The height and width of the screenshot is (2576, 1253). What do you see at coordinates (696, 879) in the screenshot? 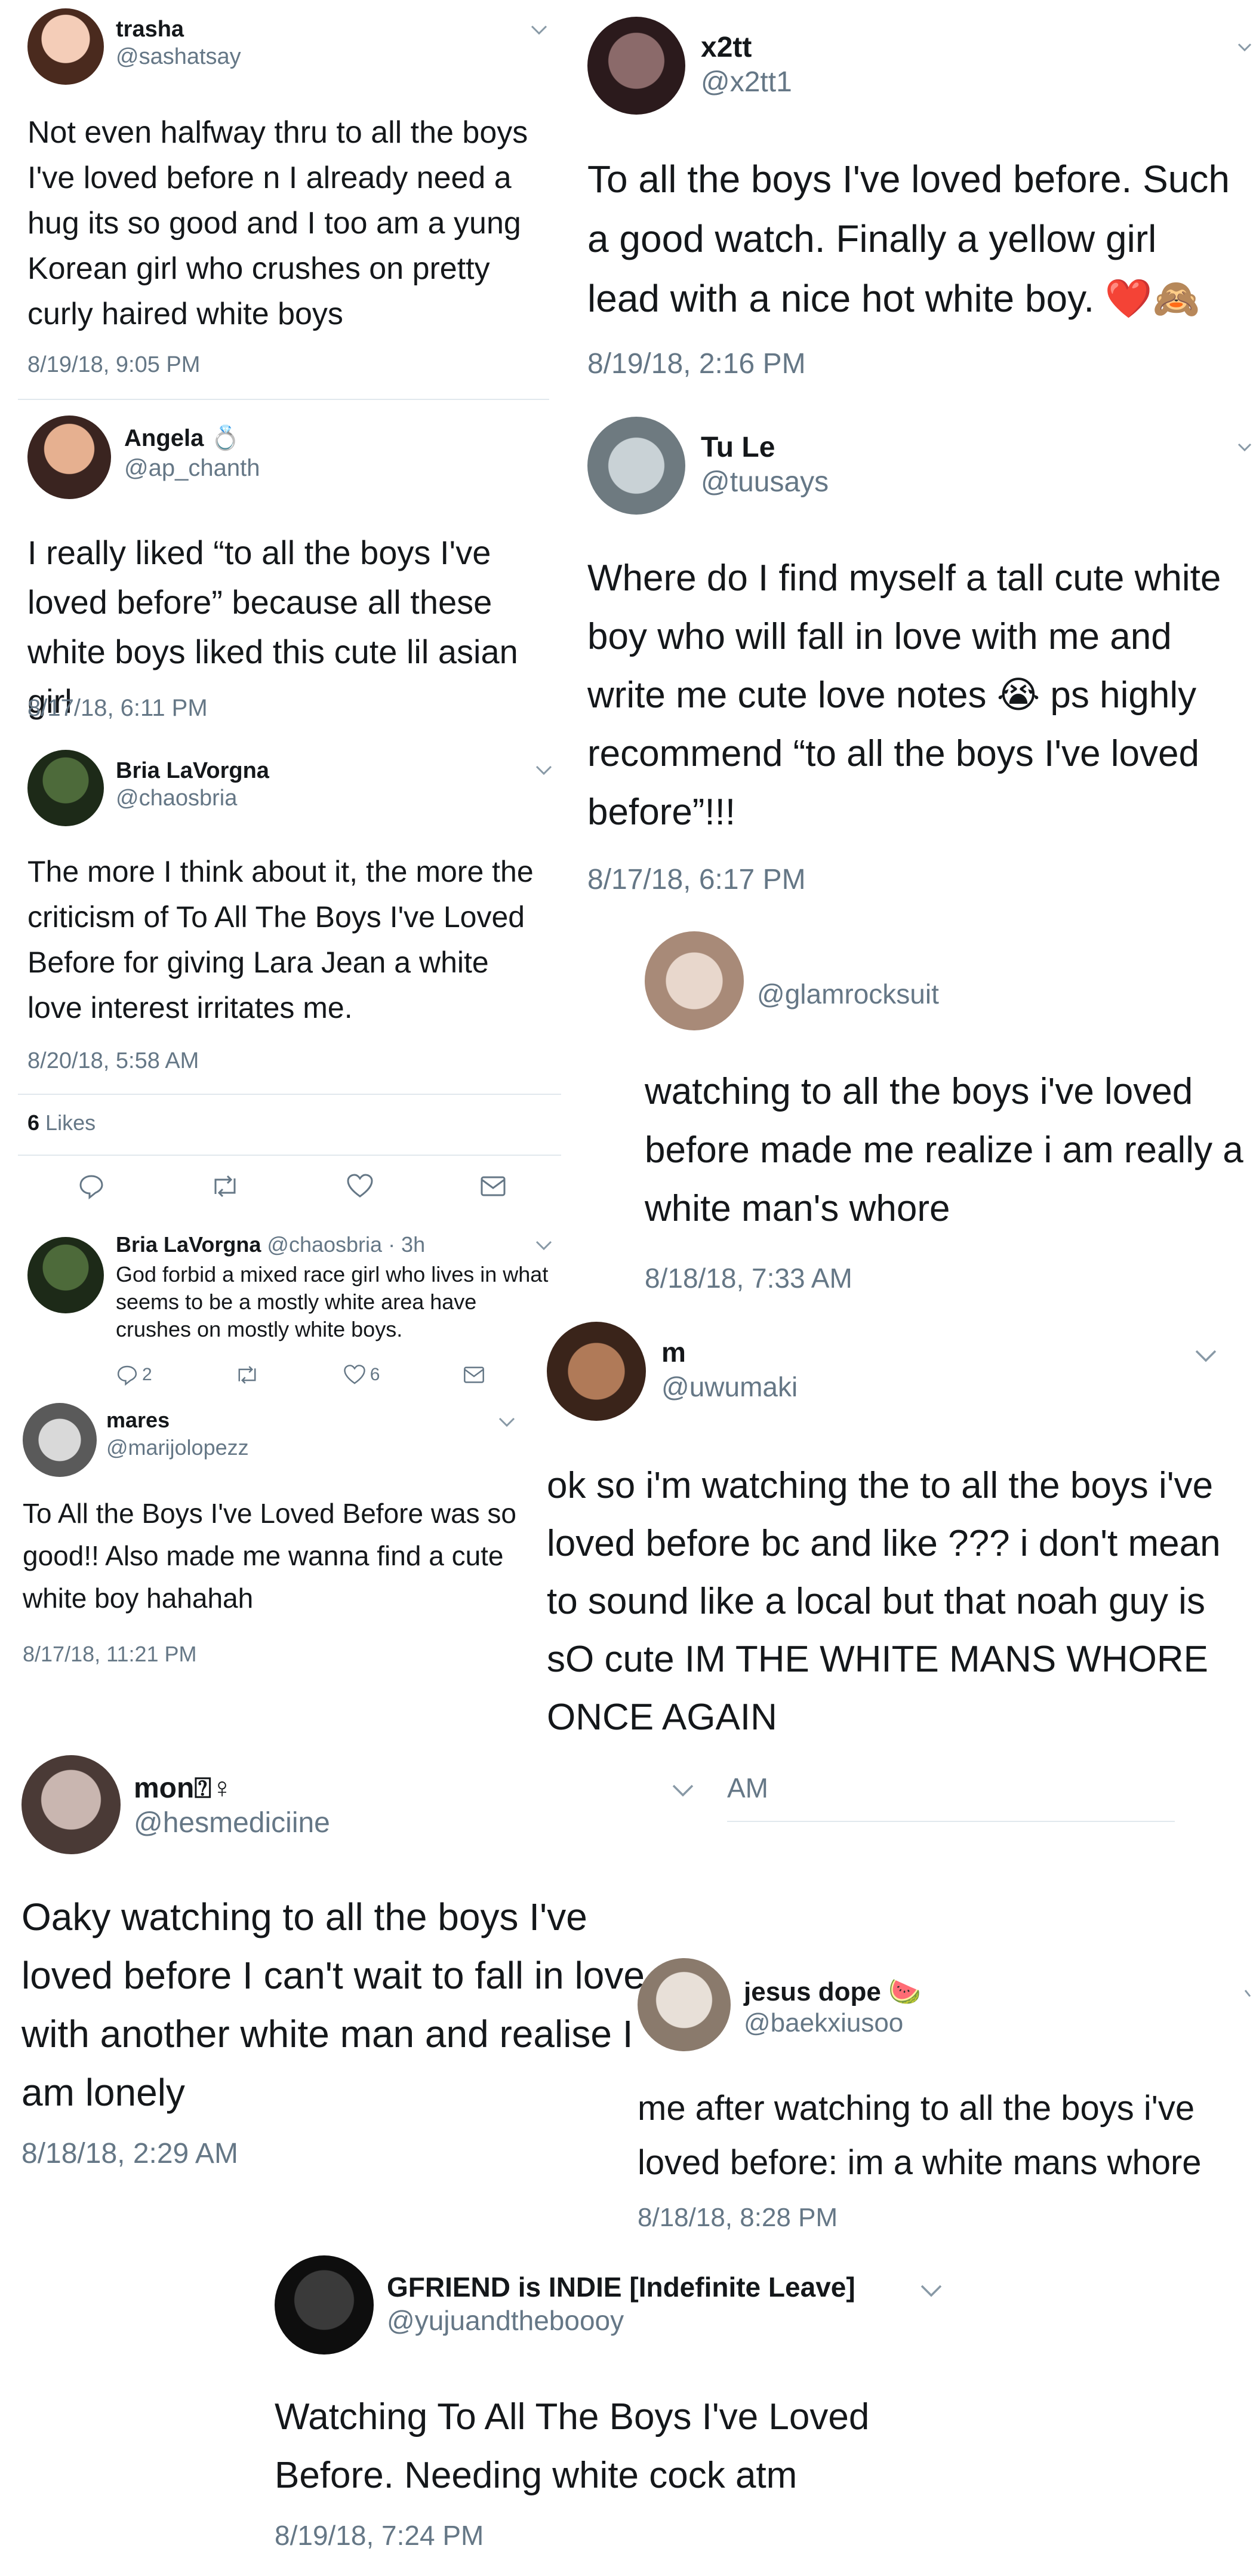
I see `timestamp: 8/17/18, 6:17 PM` at bounding box center [696, 879].